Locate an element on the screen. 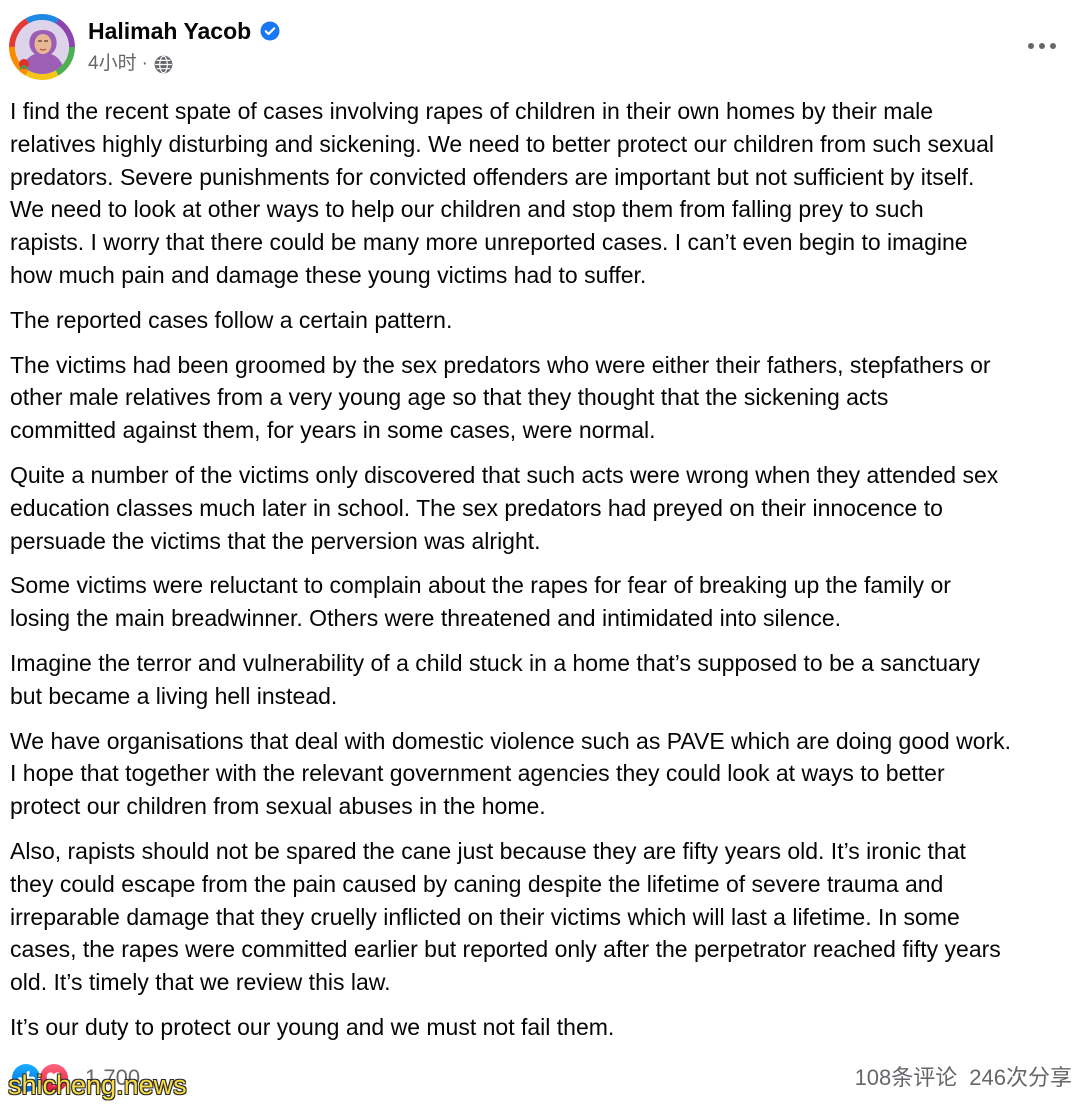 Image resolution: width=1080 pixels, height=1106 pixels. love-icon is located at coordinates (54, 1078).